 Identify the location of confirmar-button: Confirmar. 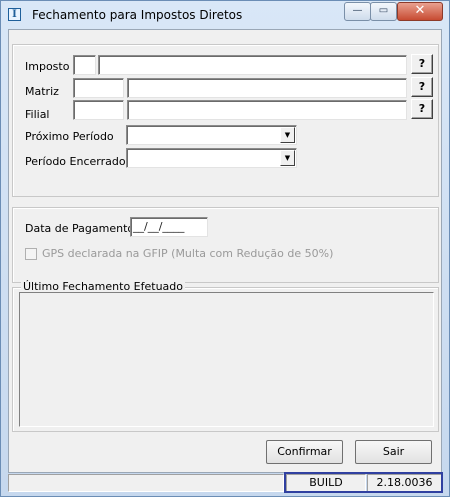
(304, 452).